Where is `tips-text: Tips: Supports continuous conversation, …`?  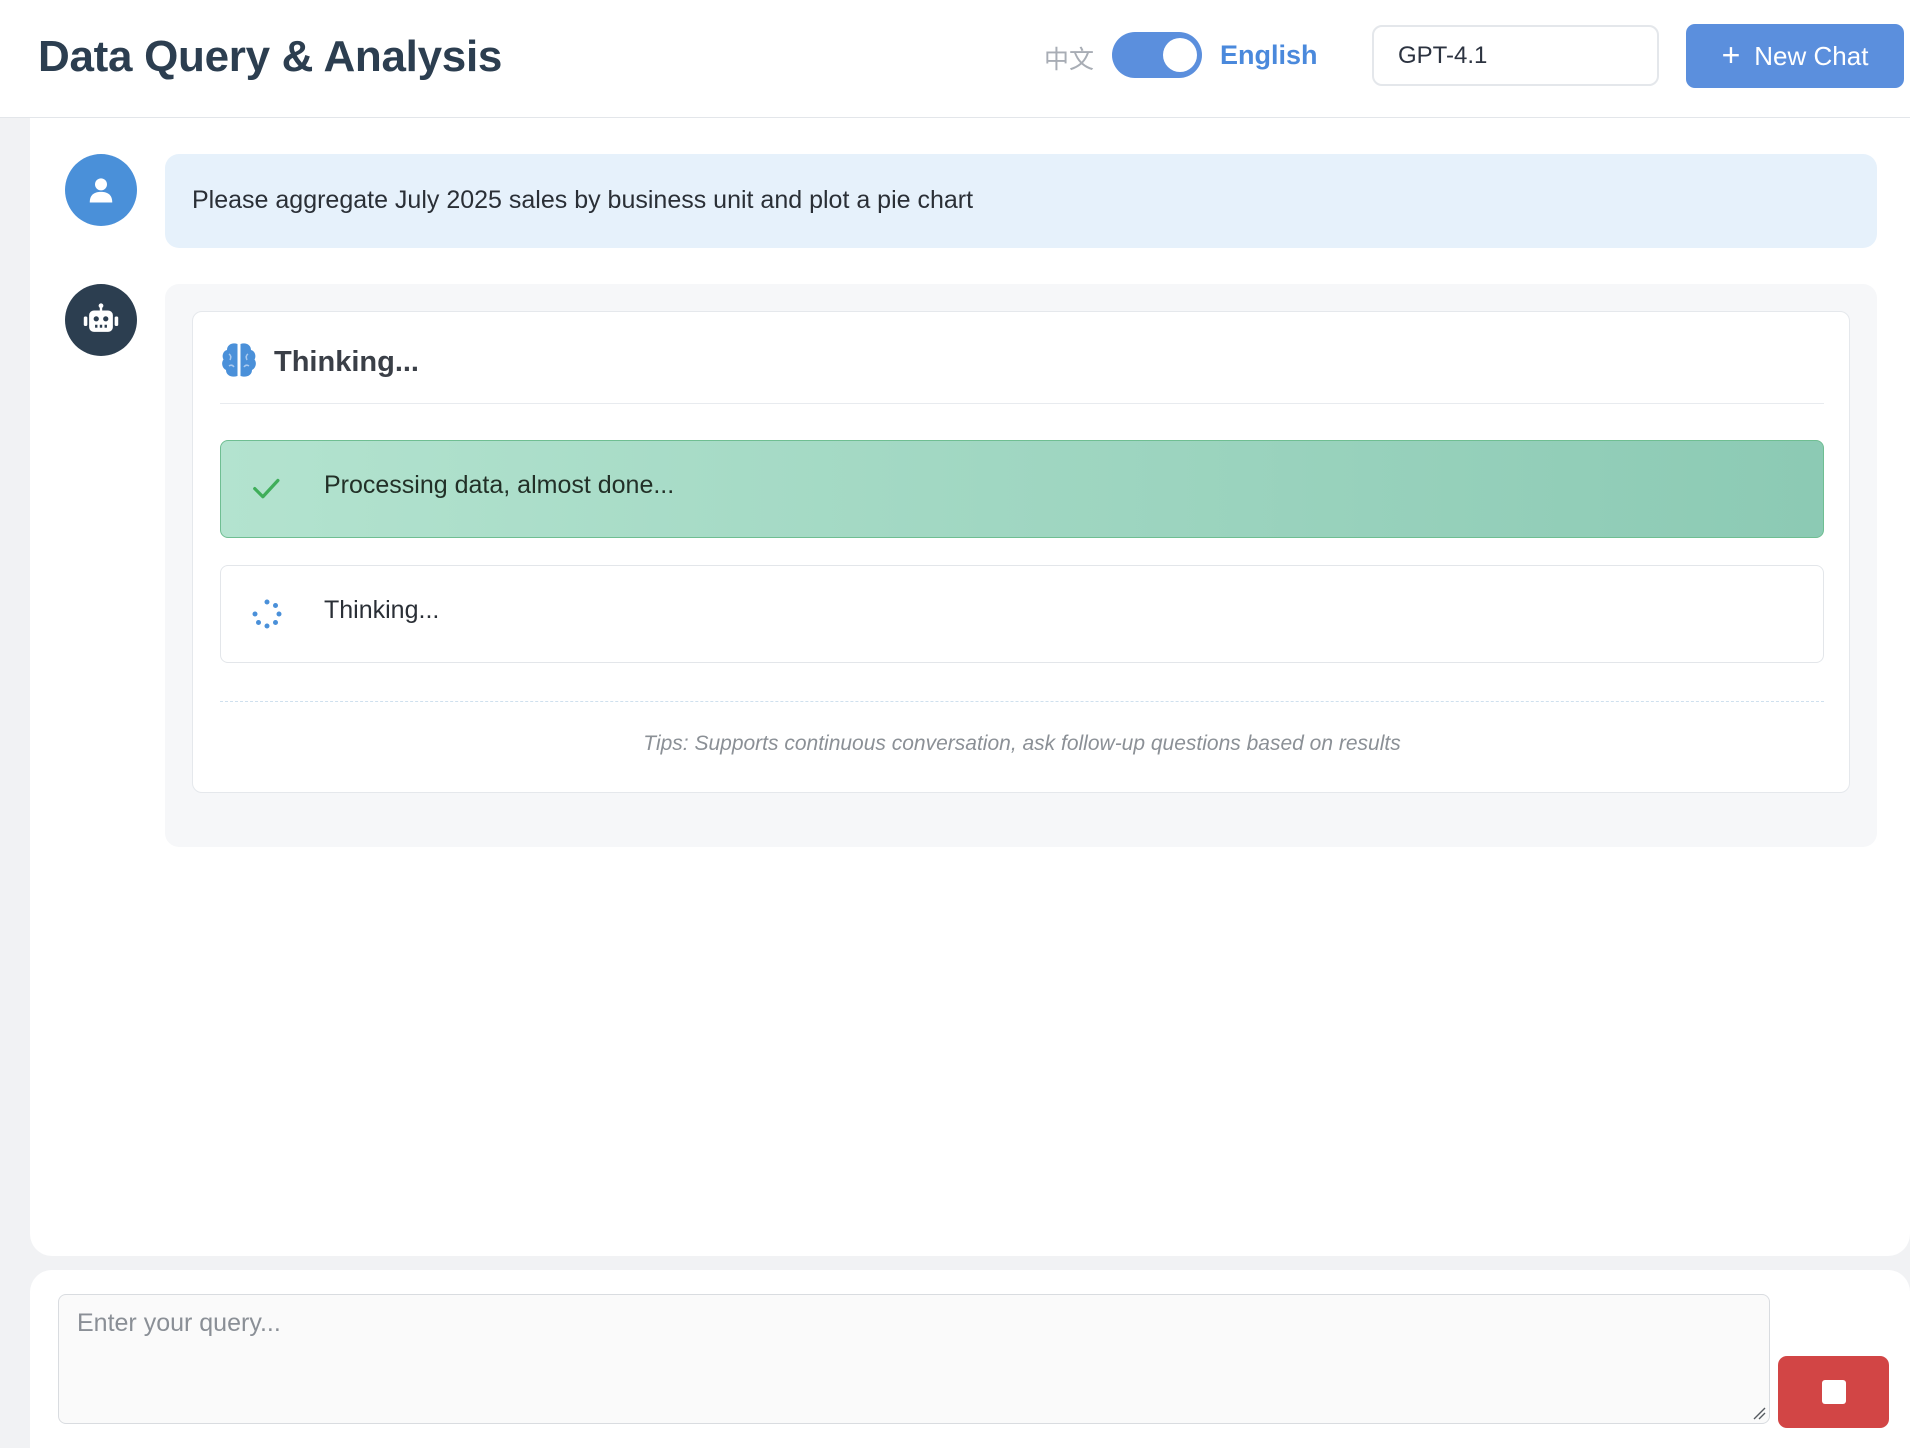
tips-text: Tips: Supports continuous conversation, … is located at coordinates (1022, 743).